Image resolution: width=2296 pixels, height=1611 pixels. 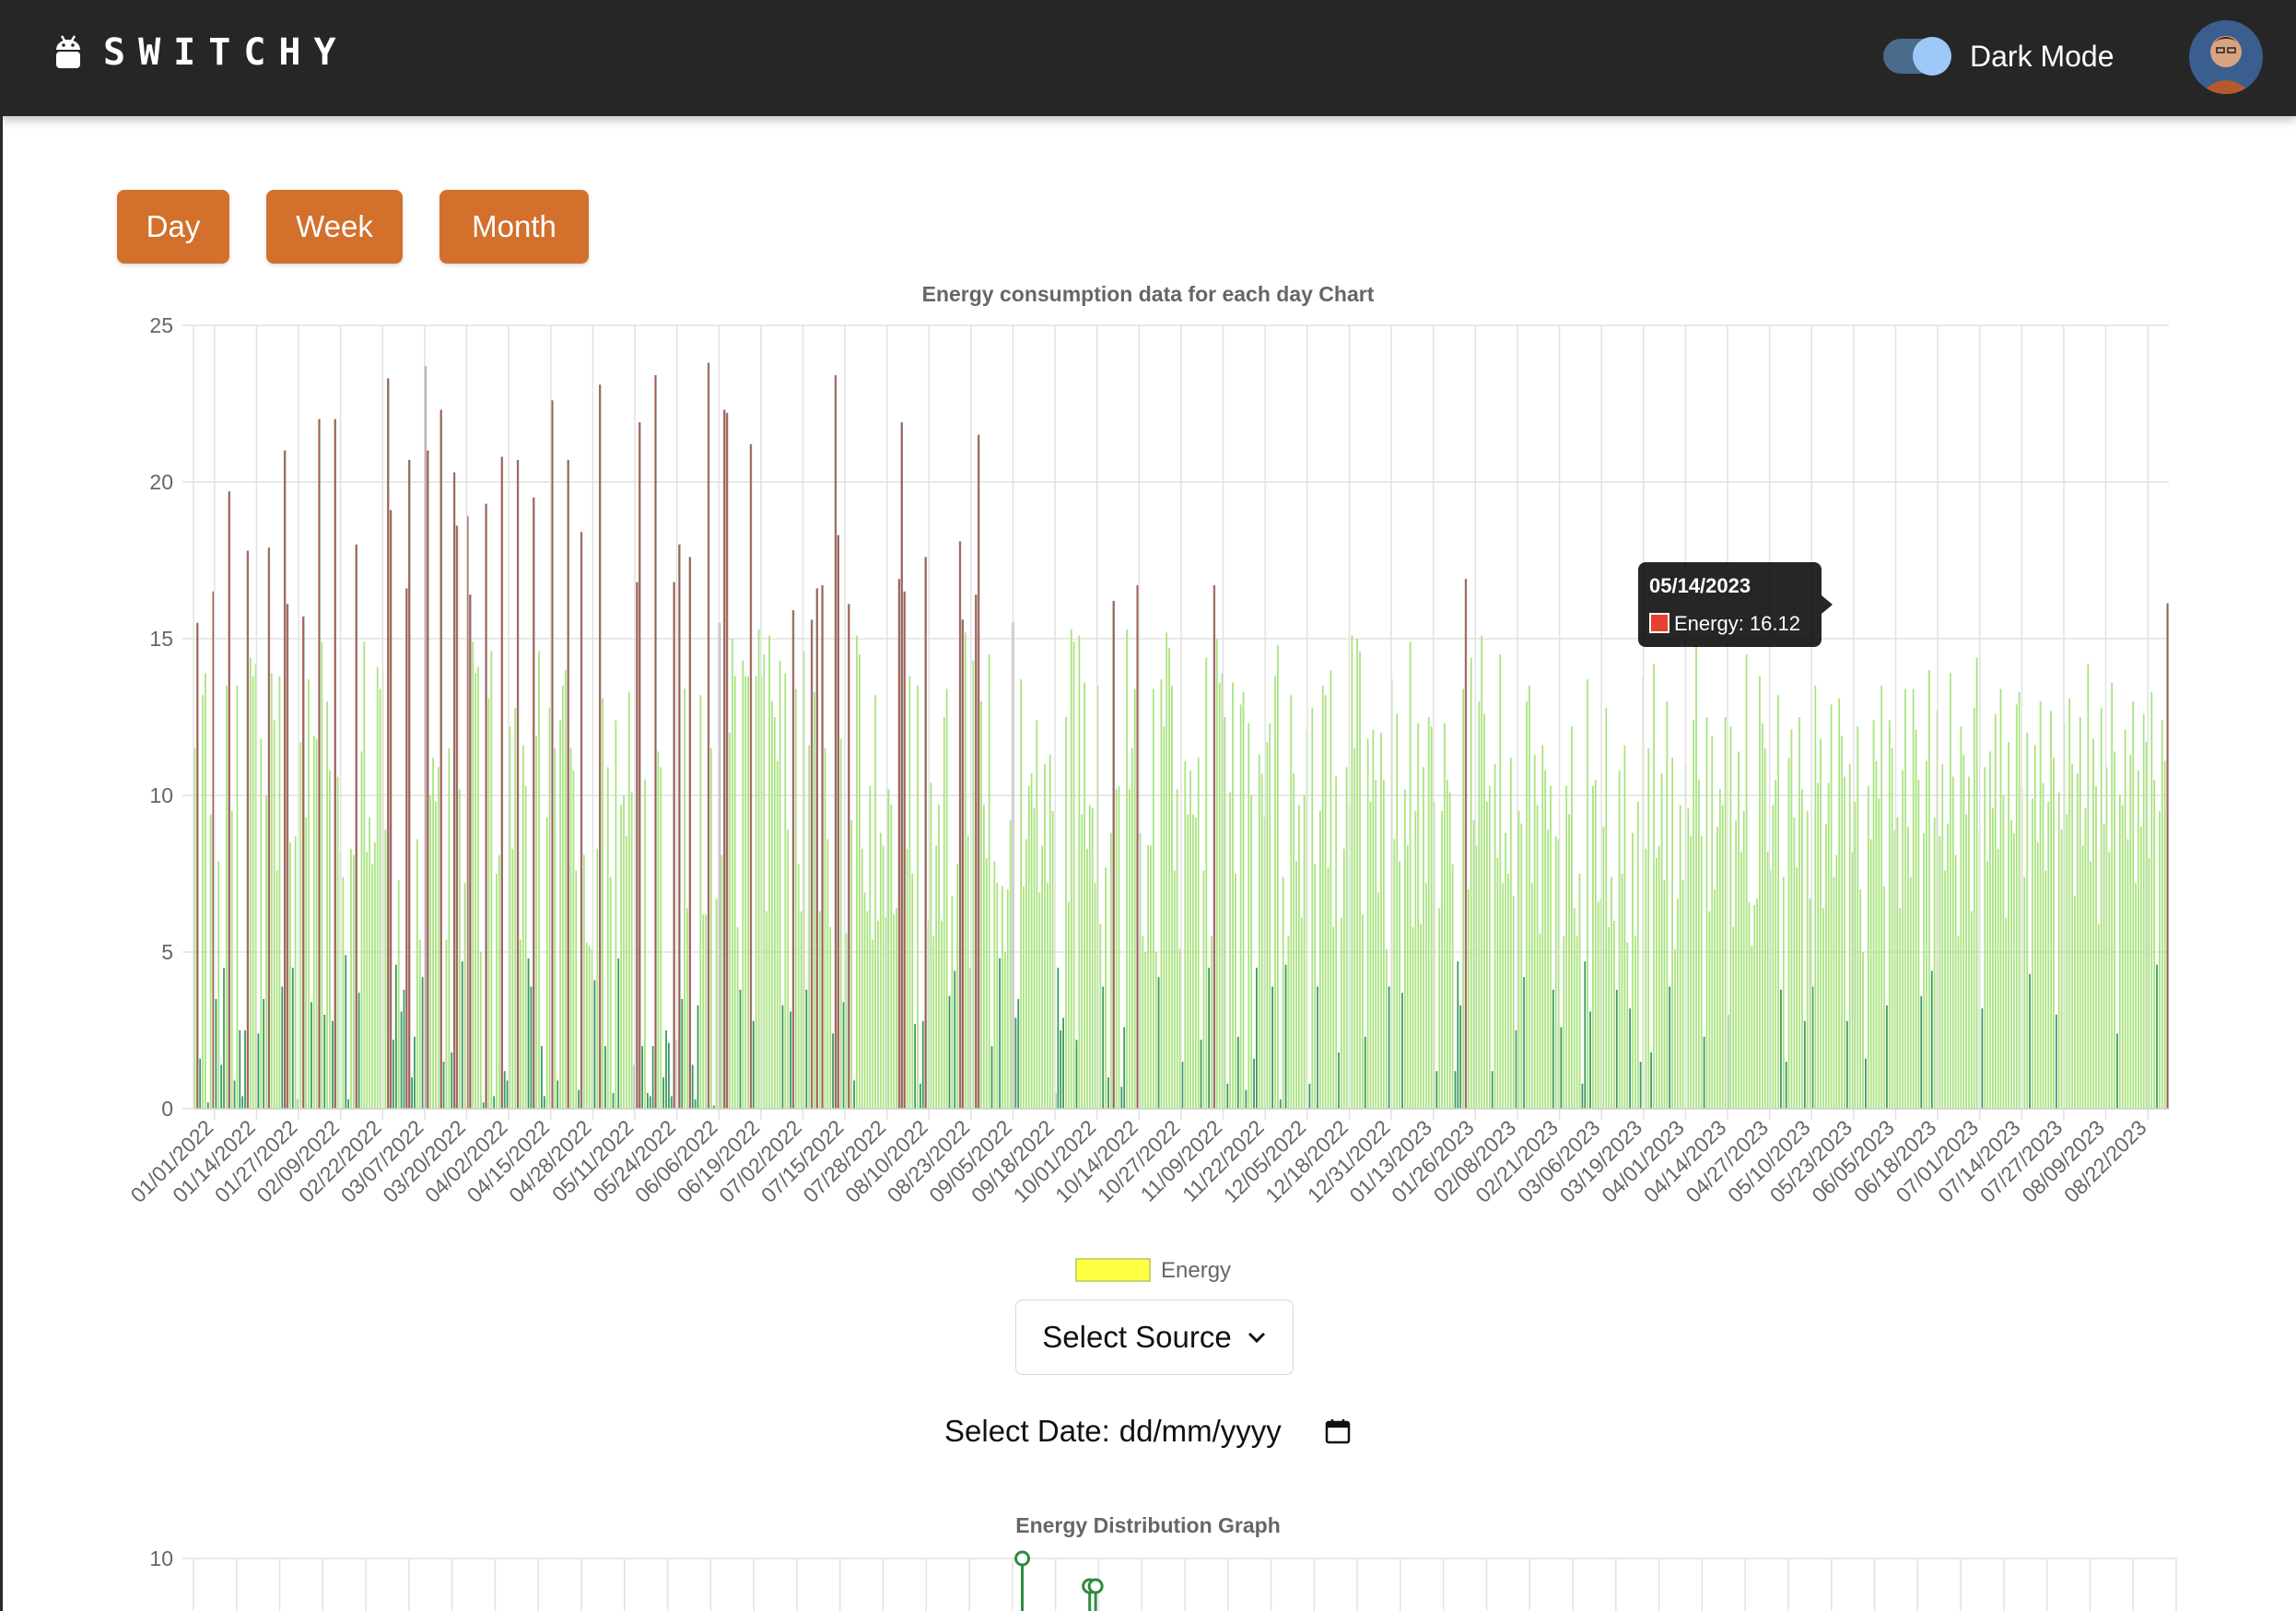 What do you see at coordinates (161, 795) in the screenshot?
I see `y-tick-label: 10` at bounding box center [161, 795].